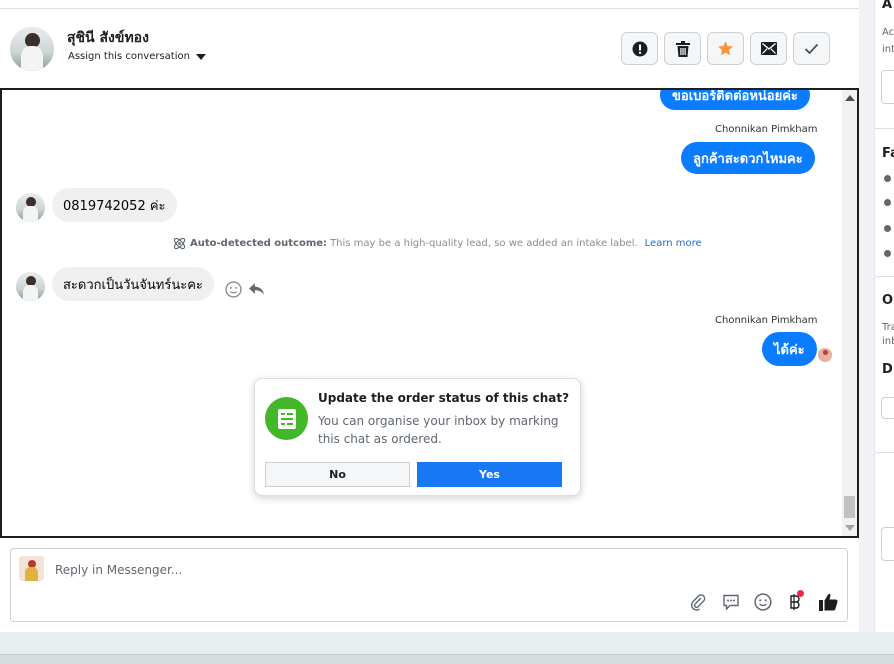 This screenshot has height=664, width=894. I want to click on paperclip-icon, so click(698, 602).